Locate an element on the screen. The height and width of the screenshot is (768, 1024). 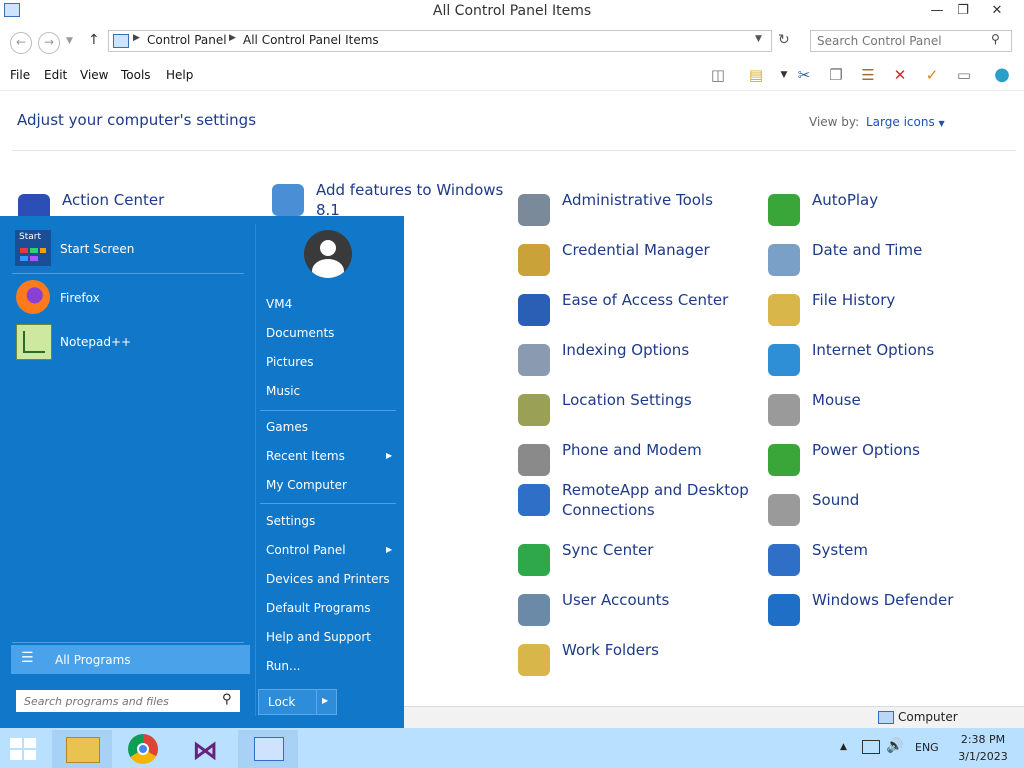
maximize-button: ❐ is located at coordinates (963, 11).